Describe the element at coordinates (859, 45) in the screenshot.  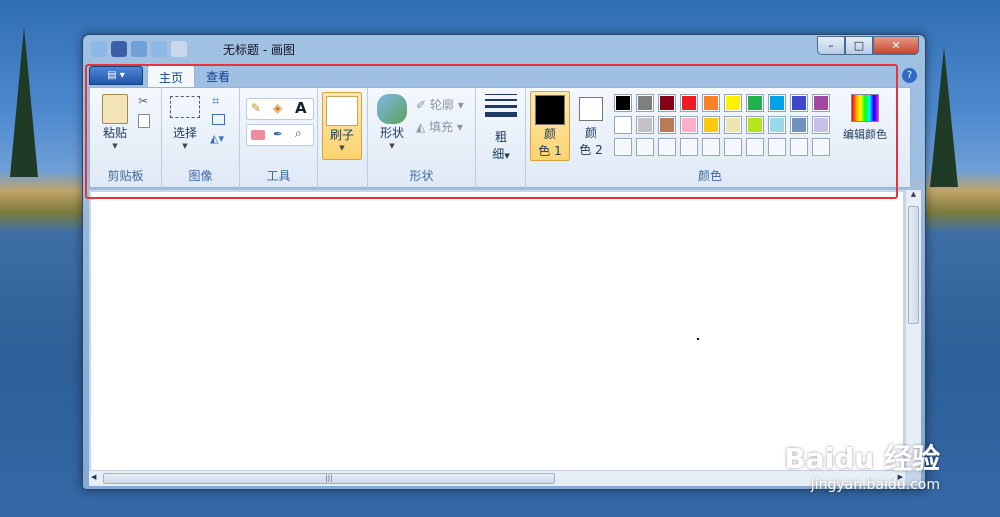
I see `maximize-button: □` at that location.